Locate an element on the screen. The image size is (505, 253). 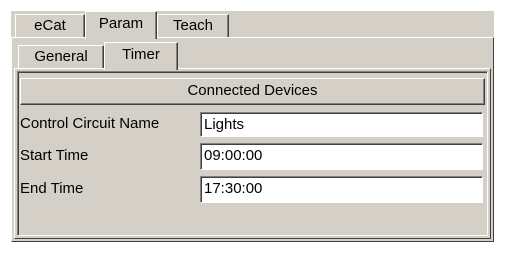
tab-ecat: eCat is located at coordinates (50, 25).